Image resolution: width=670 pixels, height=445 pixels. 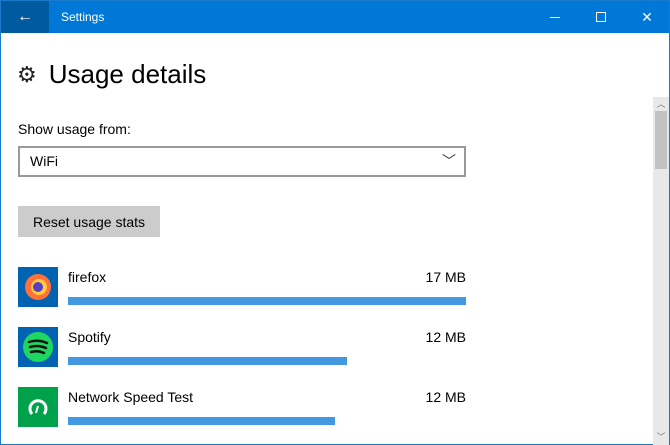 What do you see at coordinates (601, 17) in the screenshot?
I see `maximize-button` at bounding box center [601, 17].